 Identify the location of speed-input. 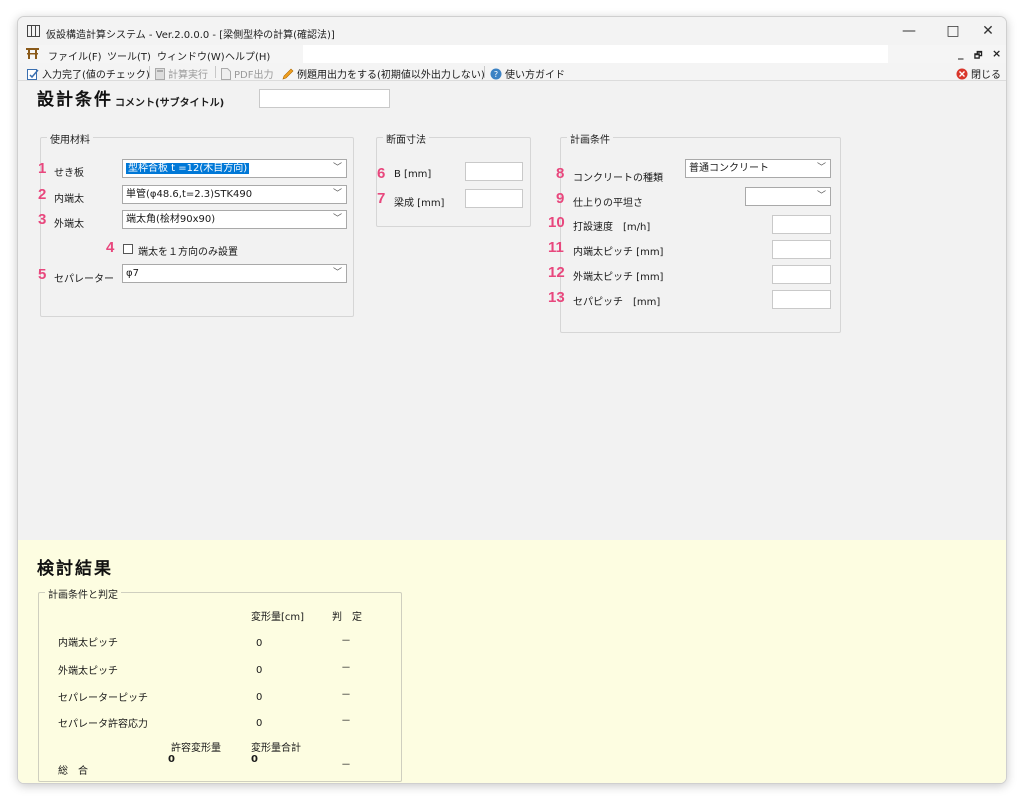
(801, 224).